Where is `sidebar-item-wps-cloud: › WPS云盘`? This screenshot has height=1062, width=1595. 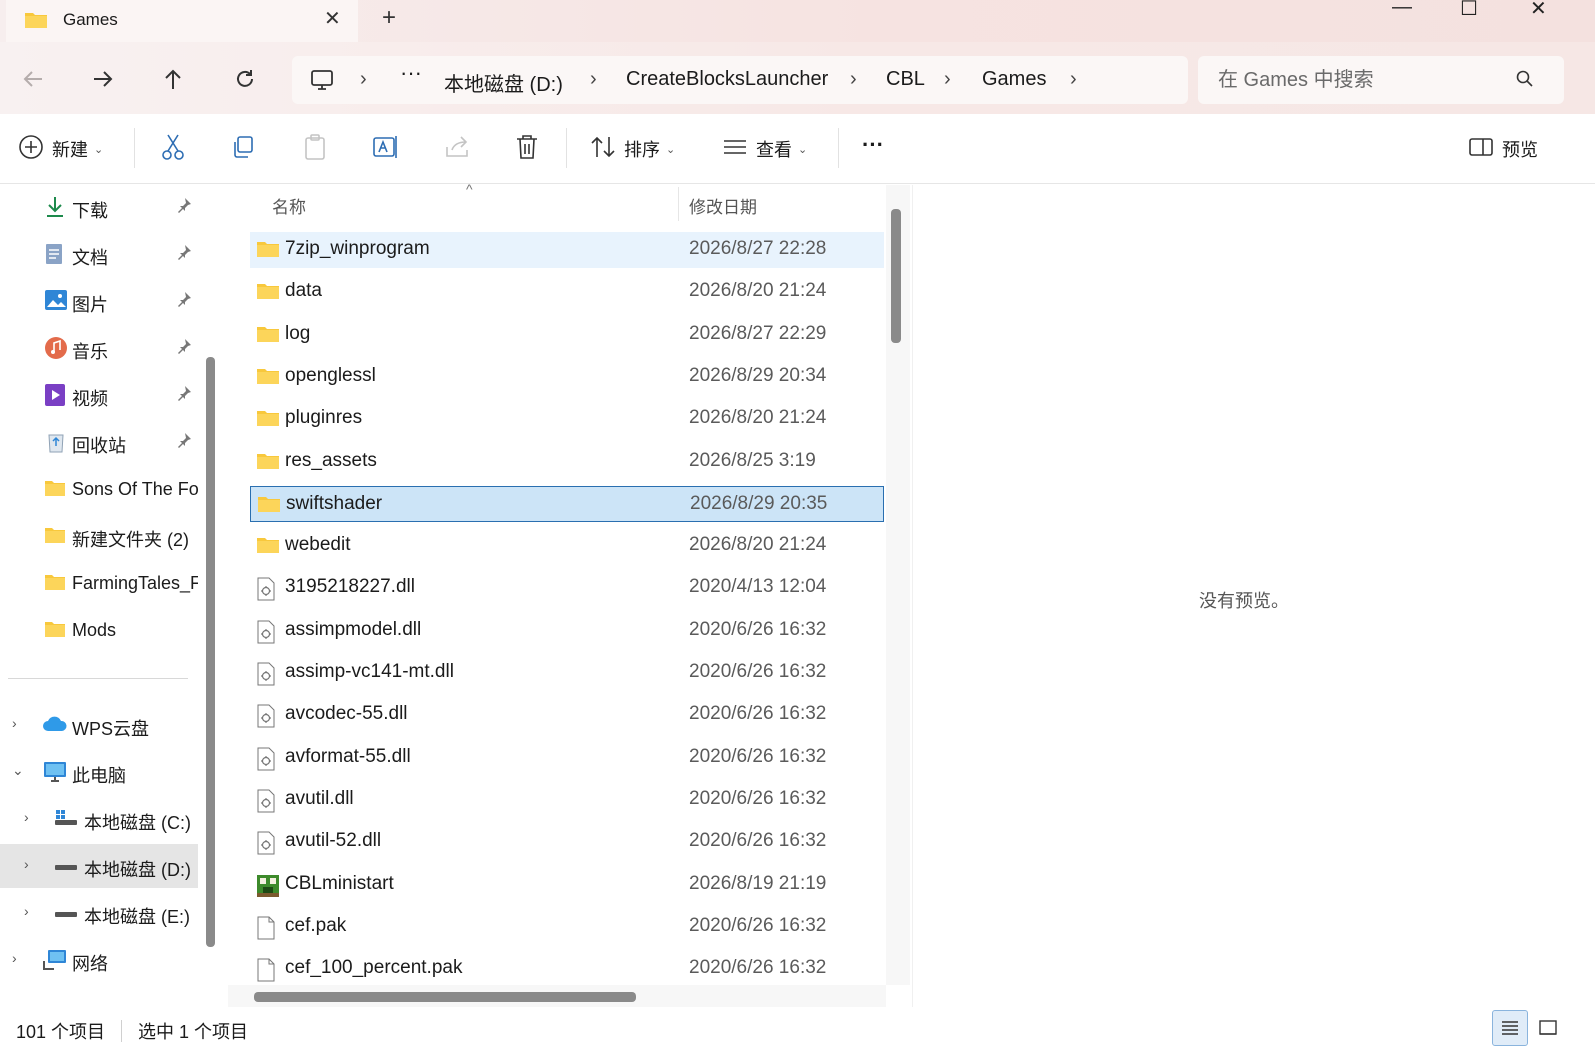 sidebar-item-wps-cloud: › WPS云盘 is located at coordinates (99, 725).